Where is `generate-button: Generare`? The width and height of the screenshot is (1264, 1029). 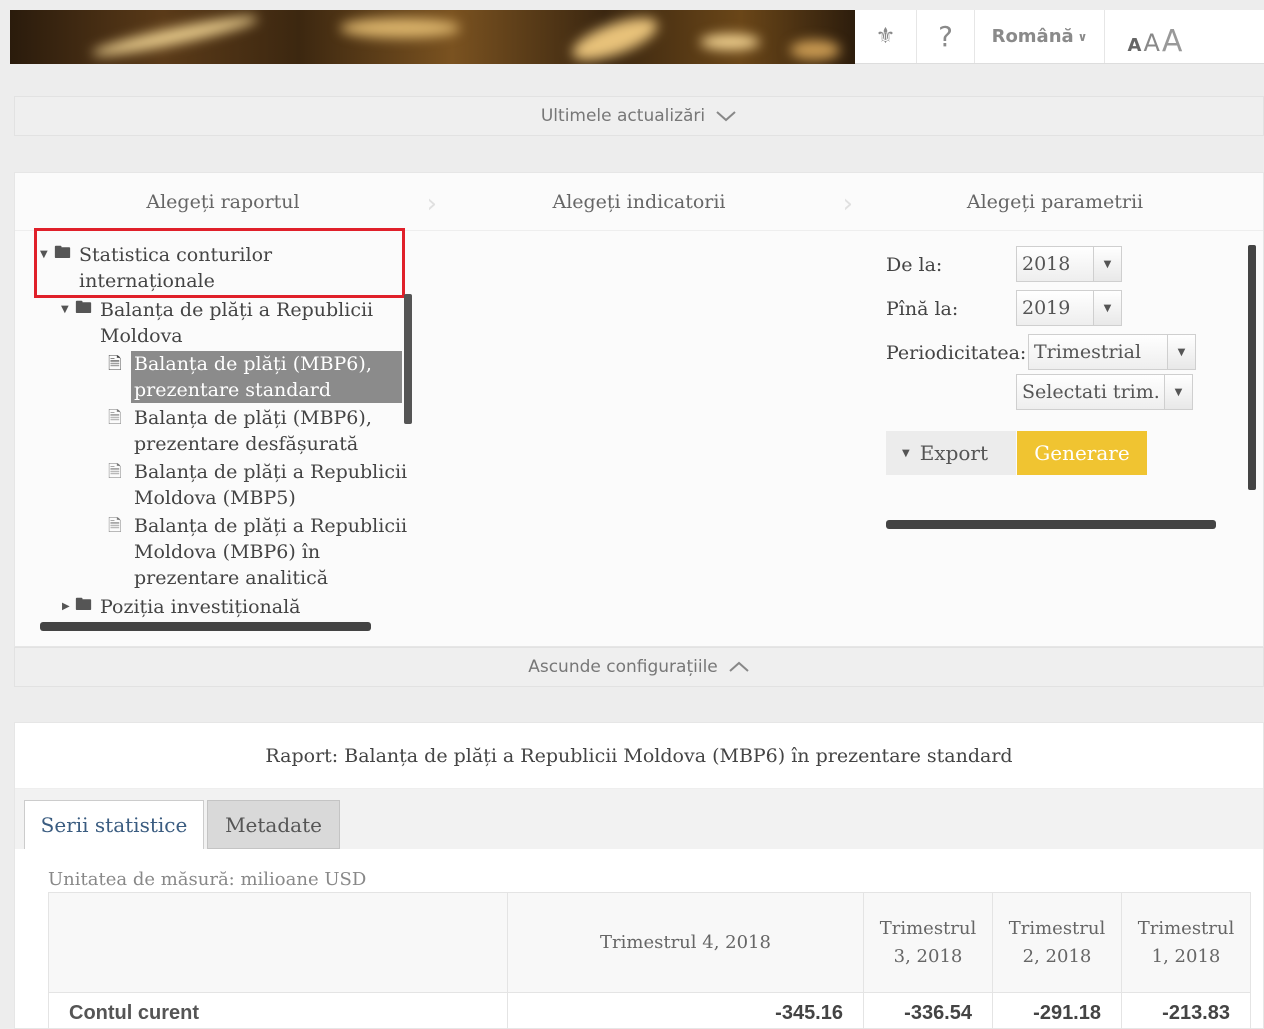 generate-button: Generare is located at coordinates (1082, 453).